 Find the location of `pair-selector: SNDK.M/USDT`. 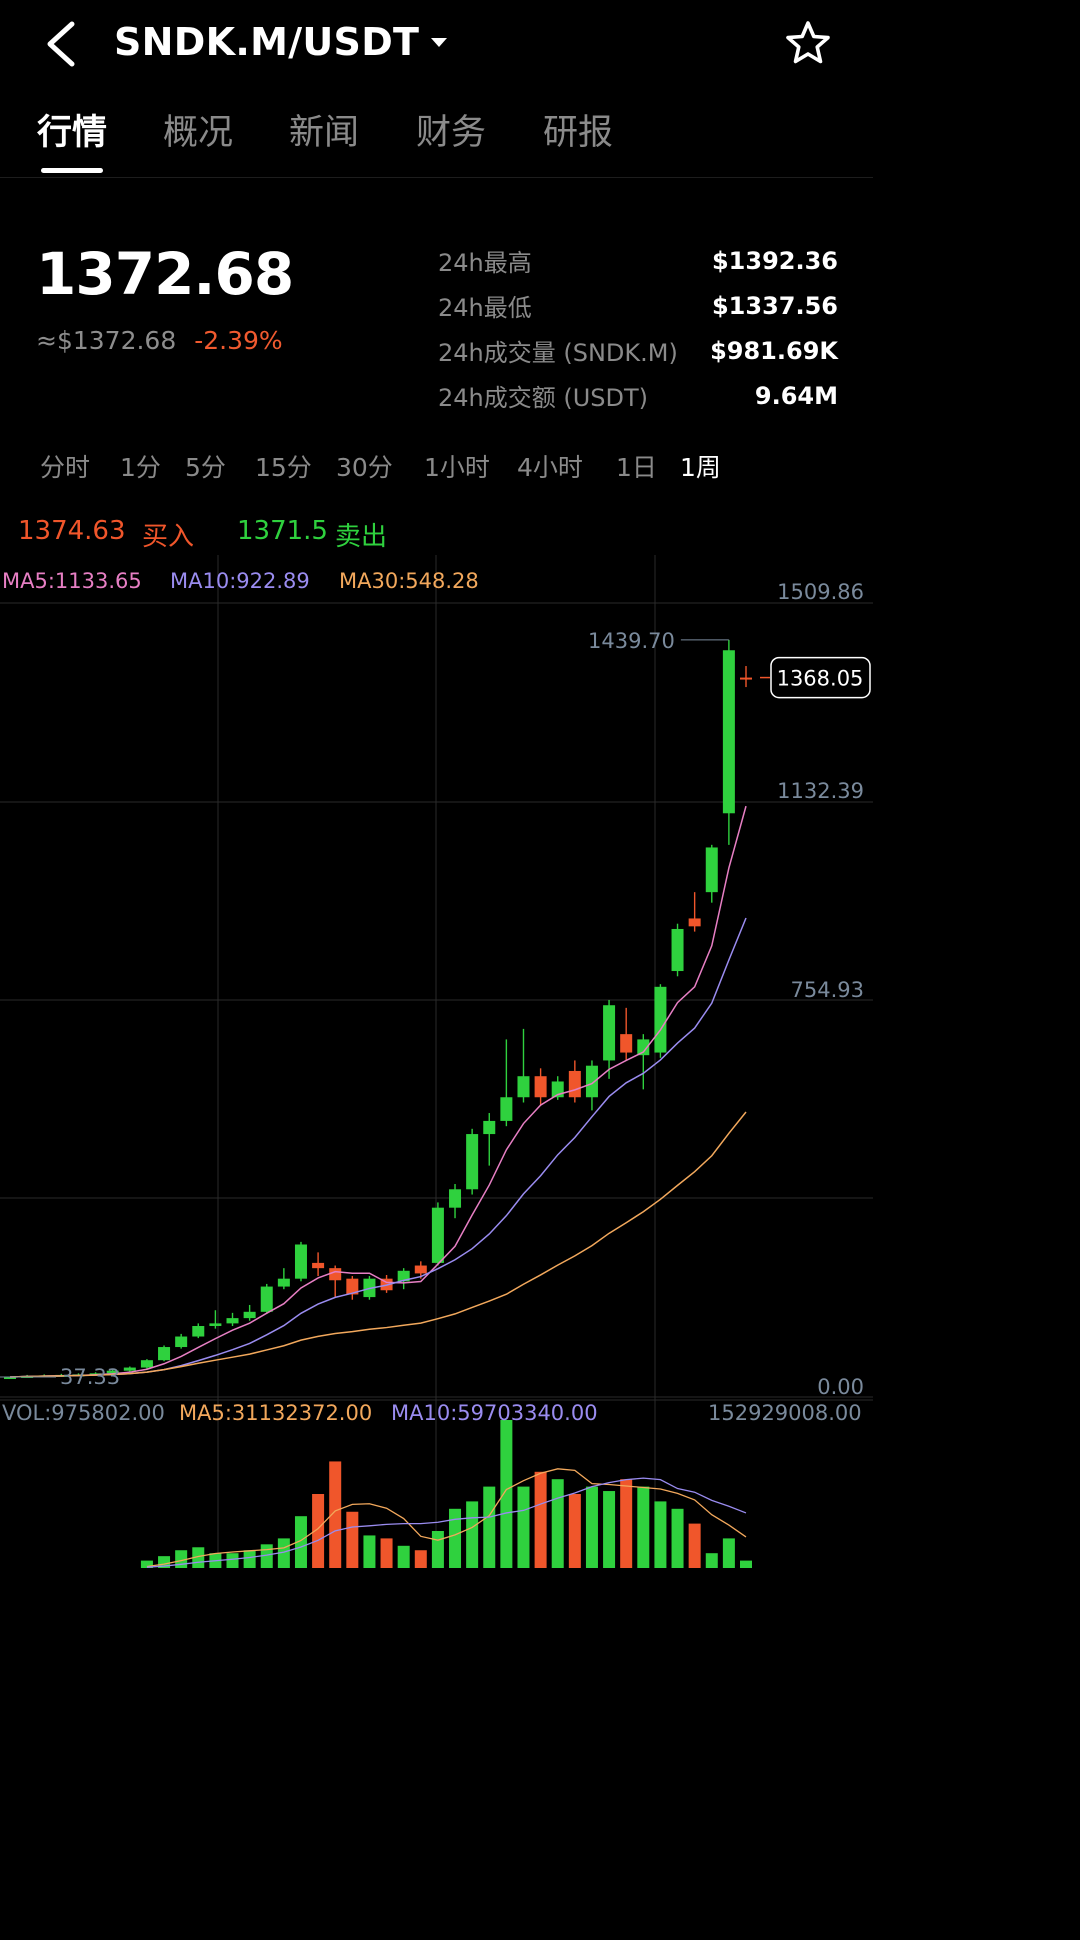

pair-selector: SNDK.M/USDT is located at coordinates (281, 42).